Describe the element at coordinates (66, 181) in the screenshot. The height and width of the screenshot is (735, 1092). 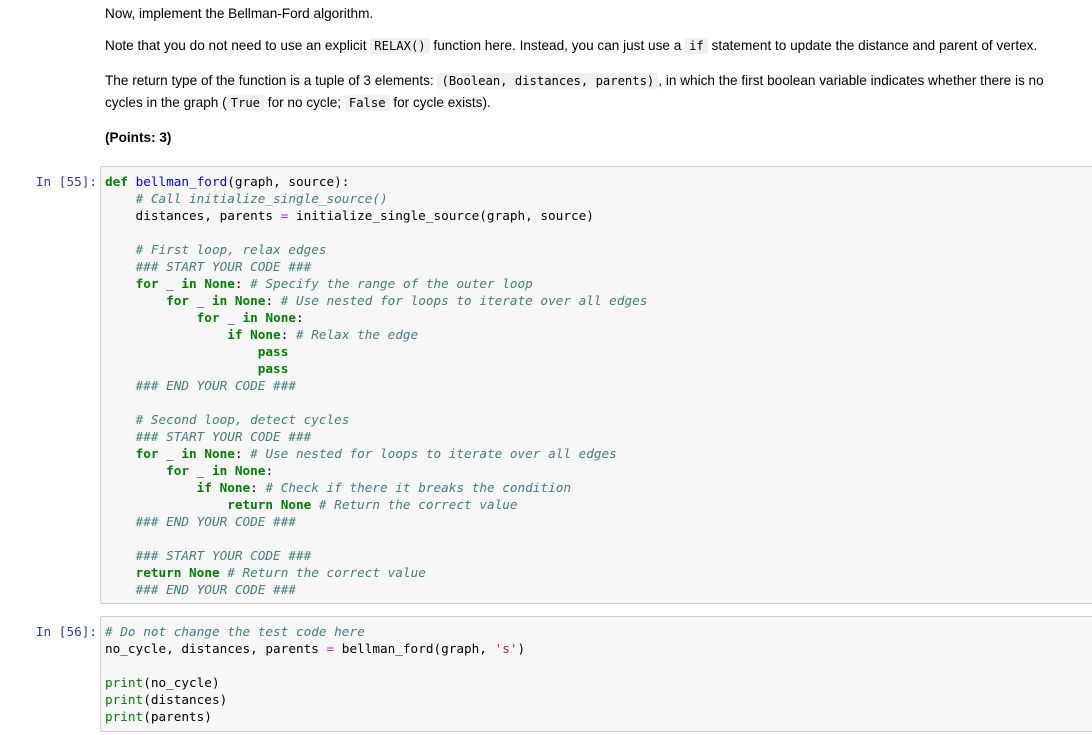
I see `cell-prompt-55: In [55]:` at that location.